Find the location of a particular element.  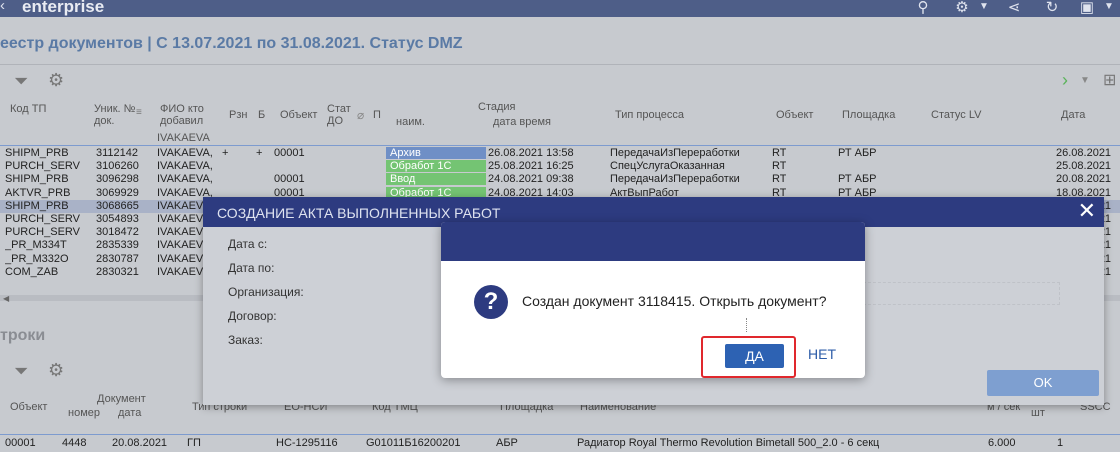

cell-uid: 3096298 is located at coordinates (117, 179).